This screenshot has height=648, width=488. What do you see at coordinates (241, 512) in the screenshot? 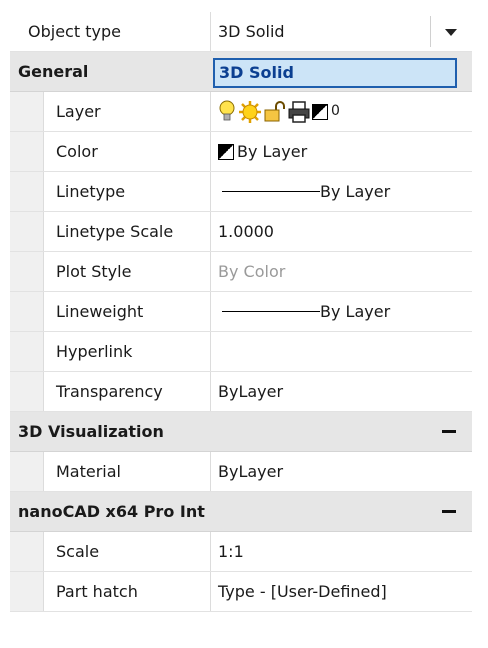
I see `category-nanocad: nanoCAD x64 Pro Int` at bounding box center [241, 512].